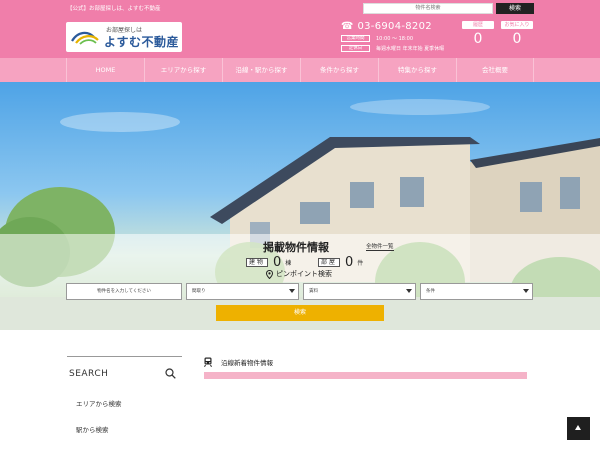 The image size is (600, 450). What do you see at coordinates (296, 247) in the screenshot?
I see `listing-title: 掲載物件情報` at bounding box center [296, 247].